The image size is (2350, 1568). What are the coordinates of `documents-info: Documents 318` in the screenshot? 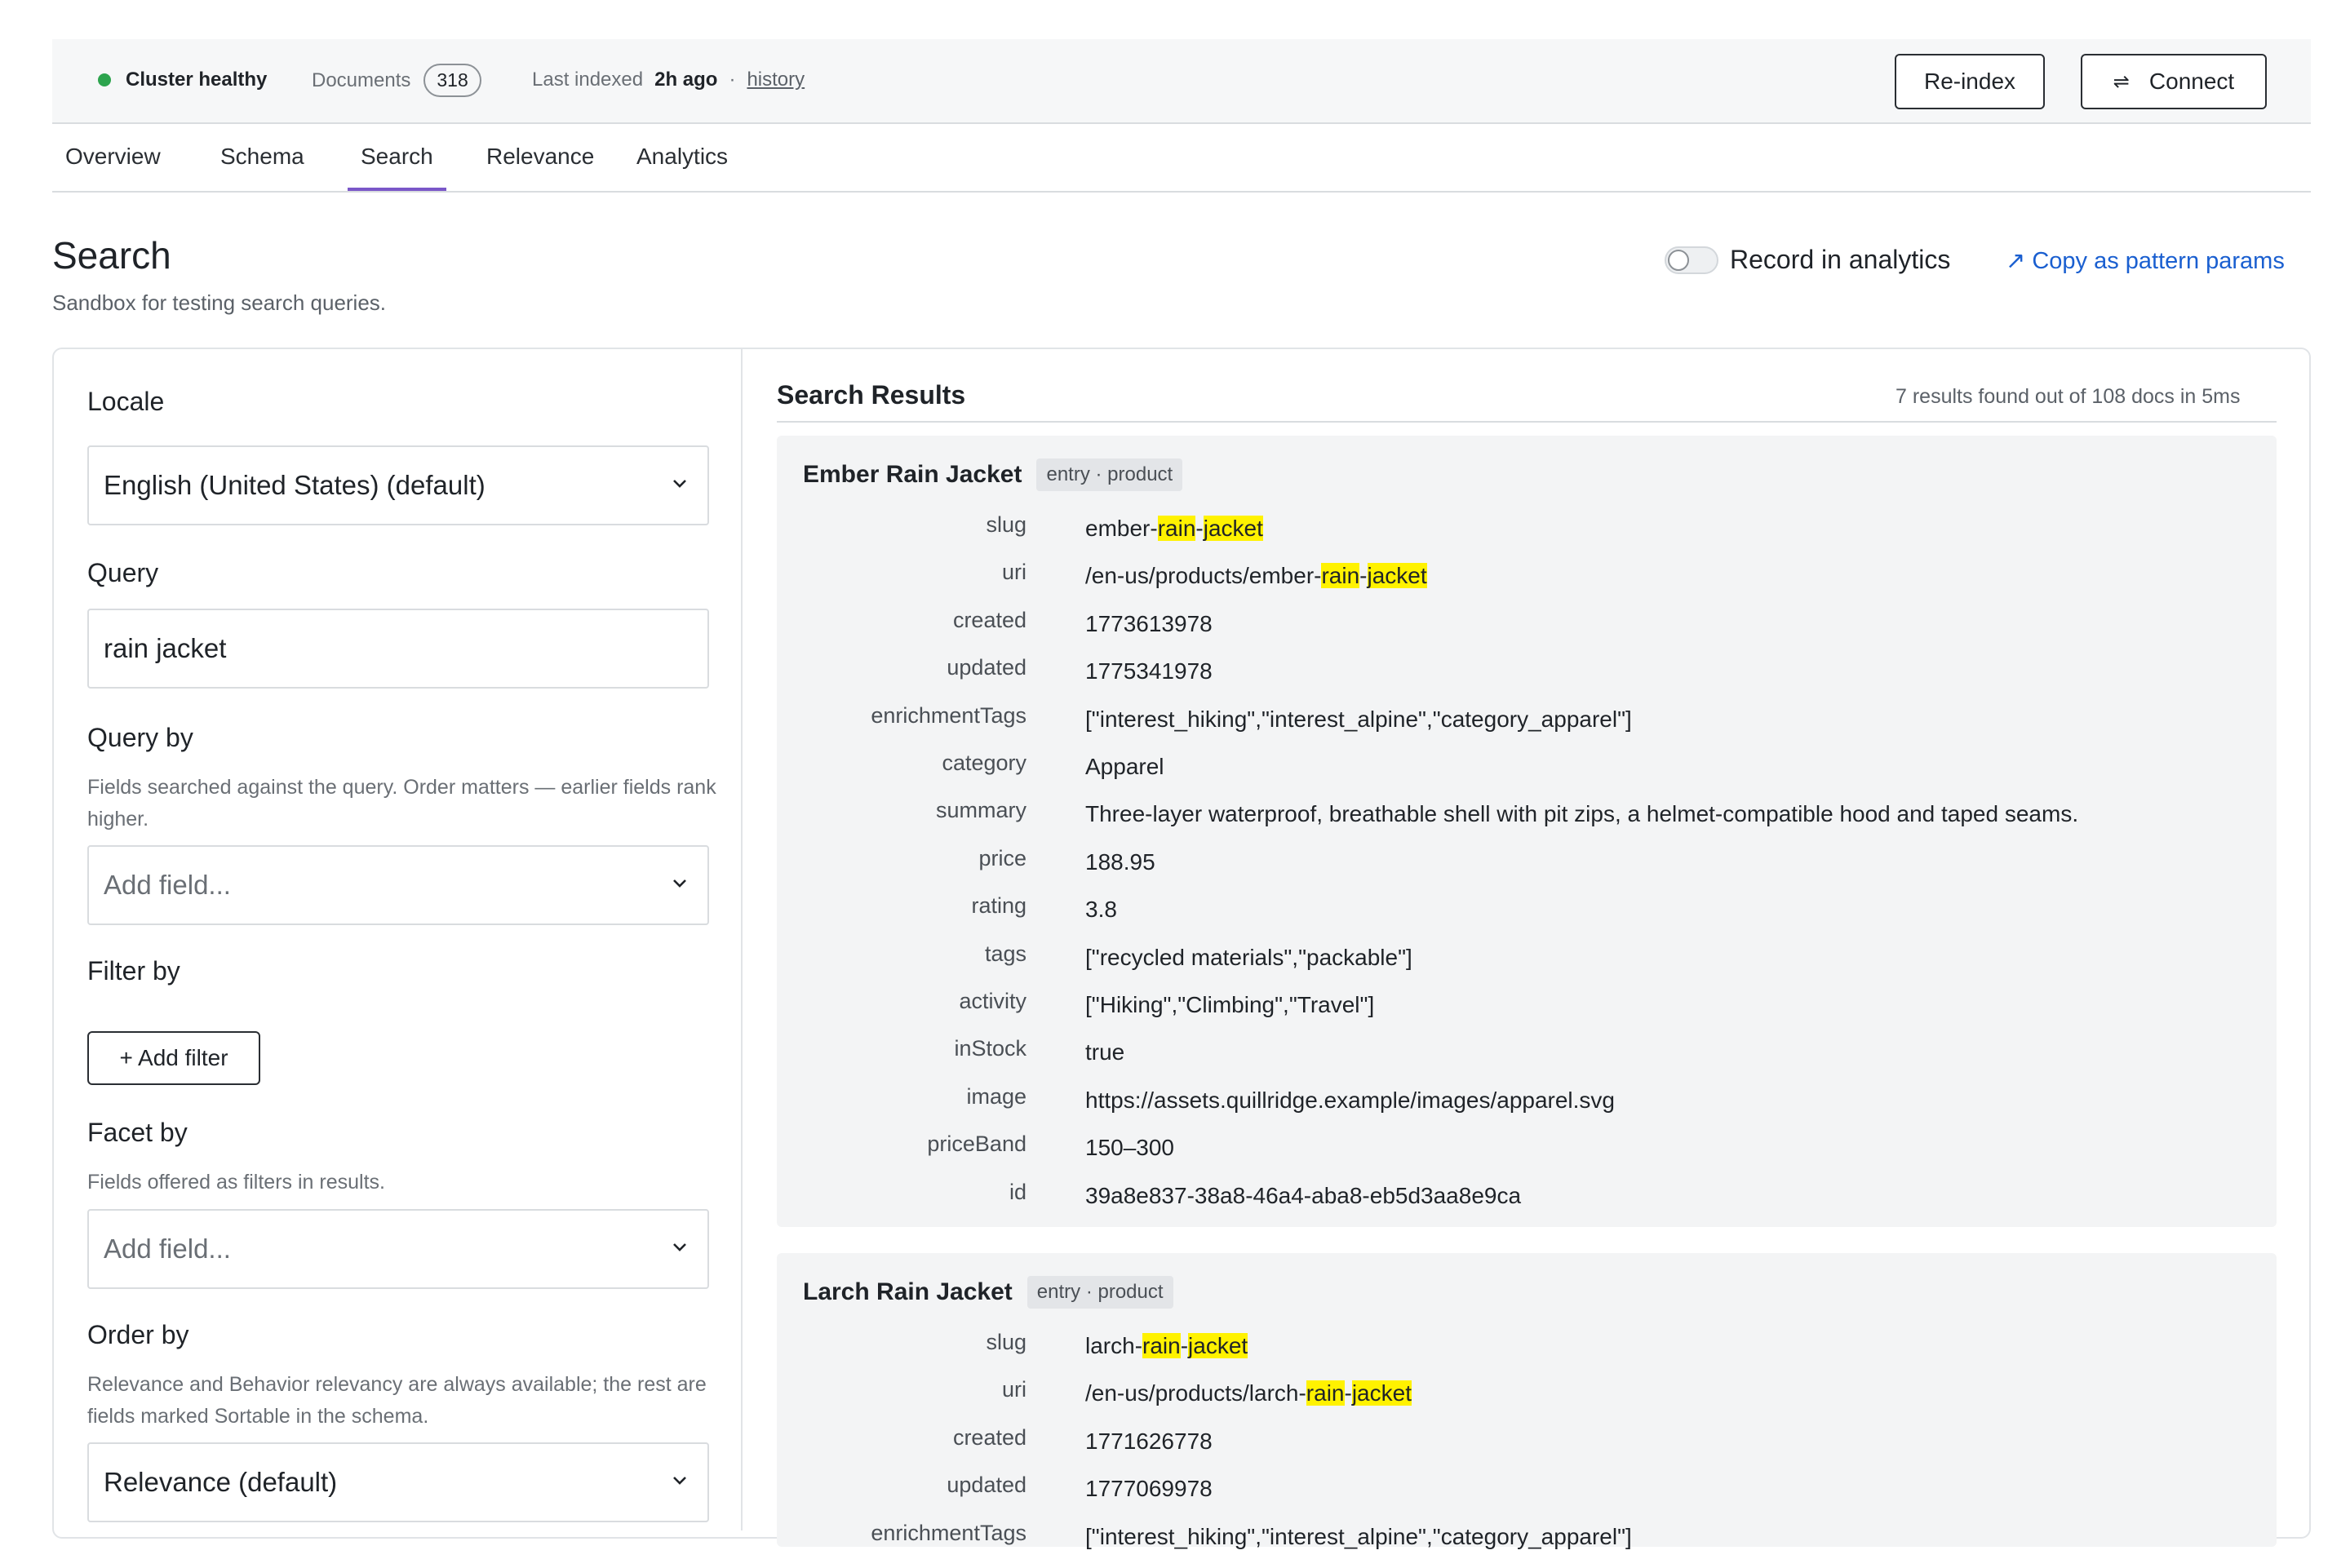 It's located at (396, 80).